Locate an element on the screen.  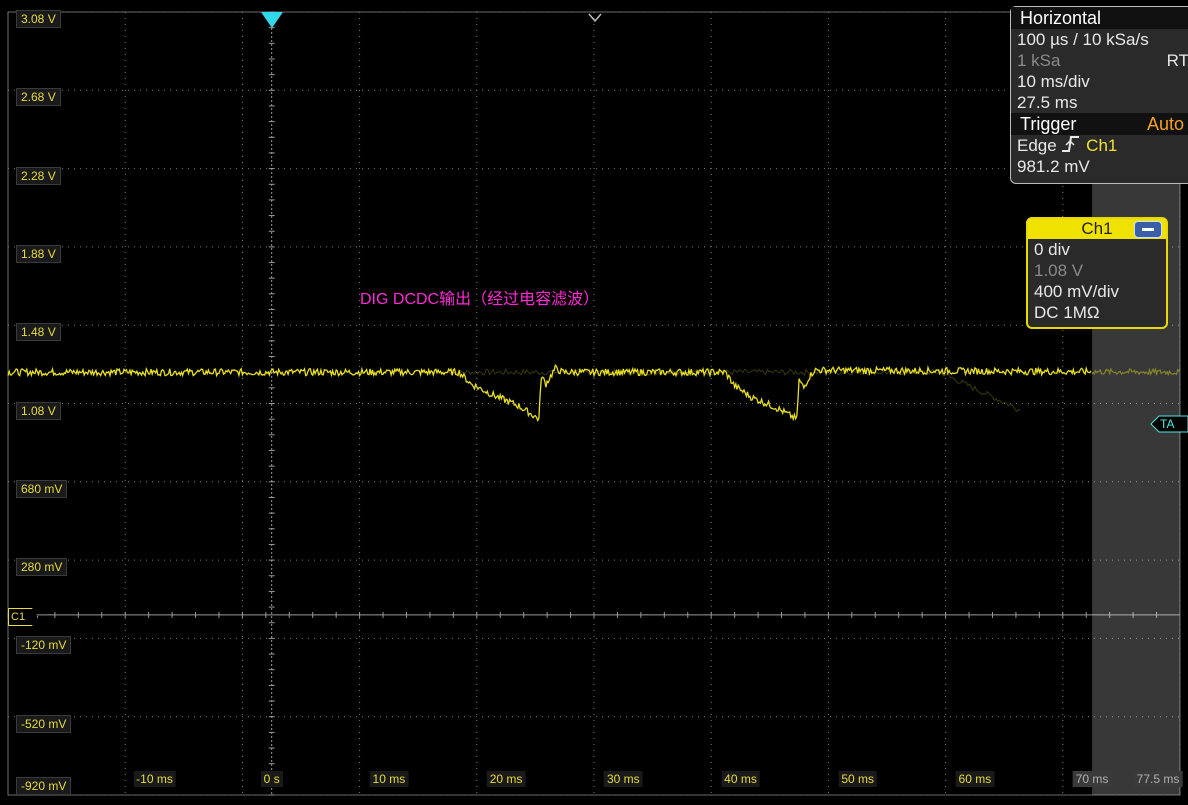
x-axis-label: 77.5 ms is located at coordinates (1158, 779).